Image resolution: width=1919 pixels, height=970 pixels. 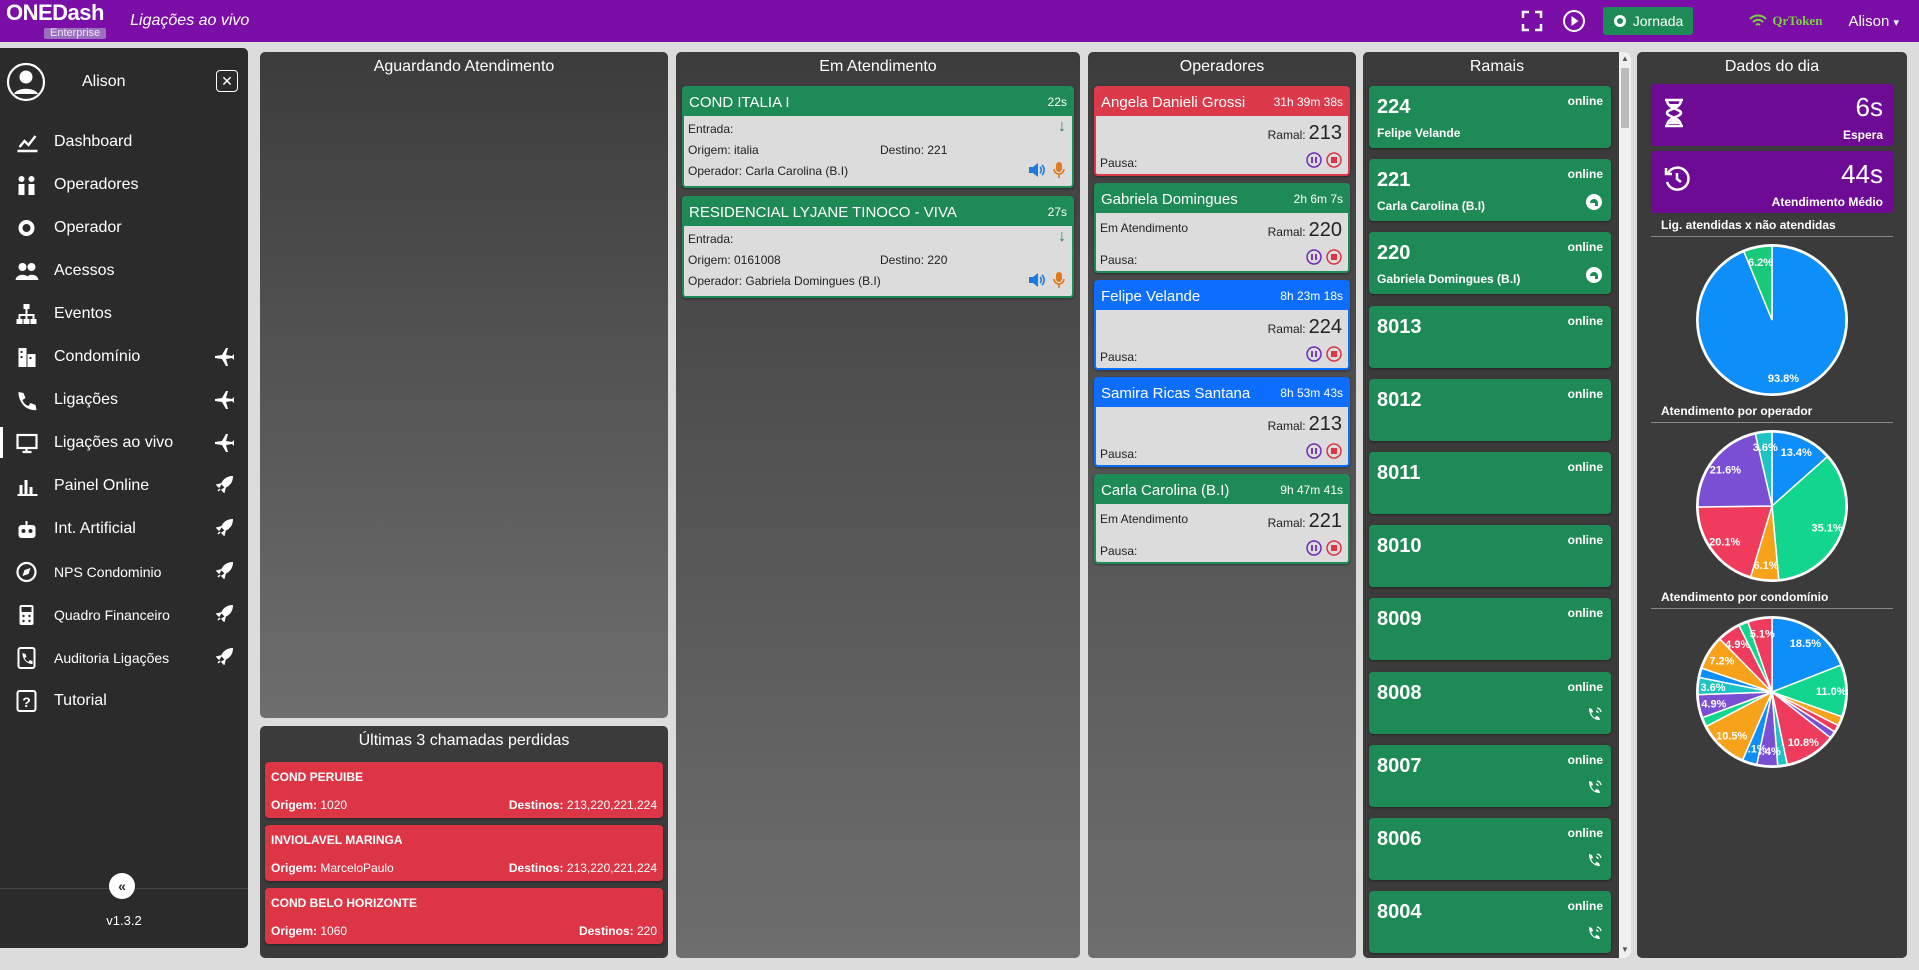 I want to click on ramal-card: 8009 online, so click(x=1490, y=629).